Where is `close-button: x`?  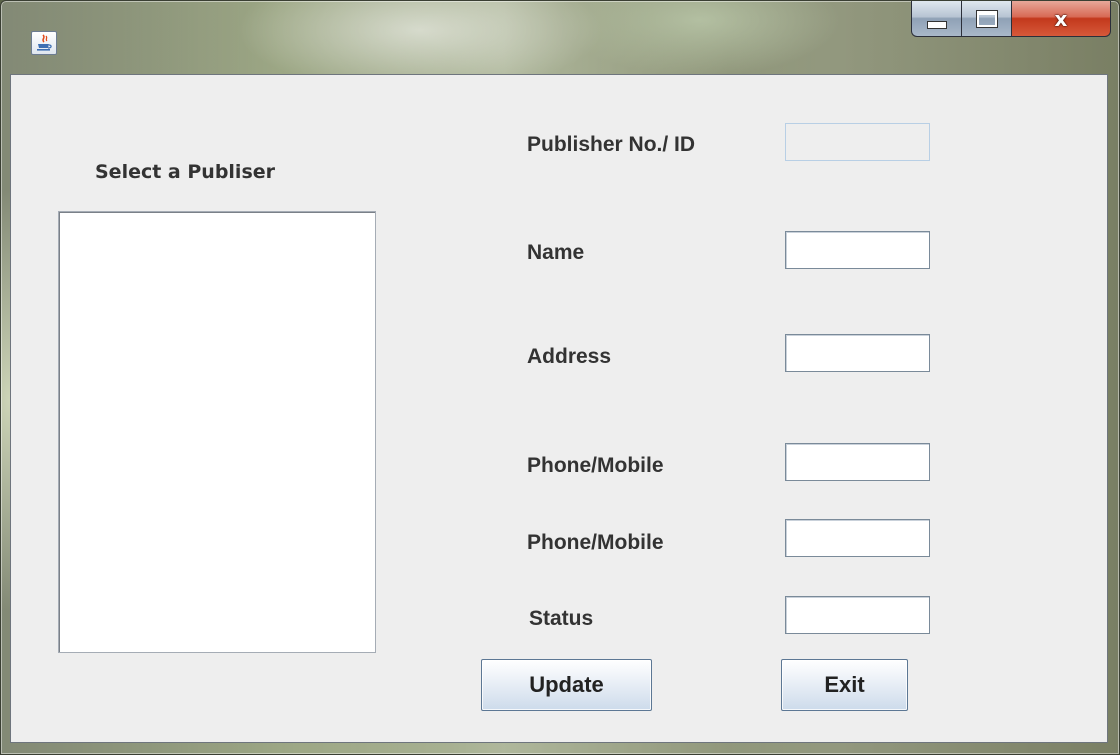
close-button: x is located at coordinates (1061, 19).